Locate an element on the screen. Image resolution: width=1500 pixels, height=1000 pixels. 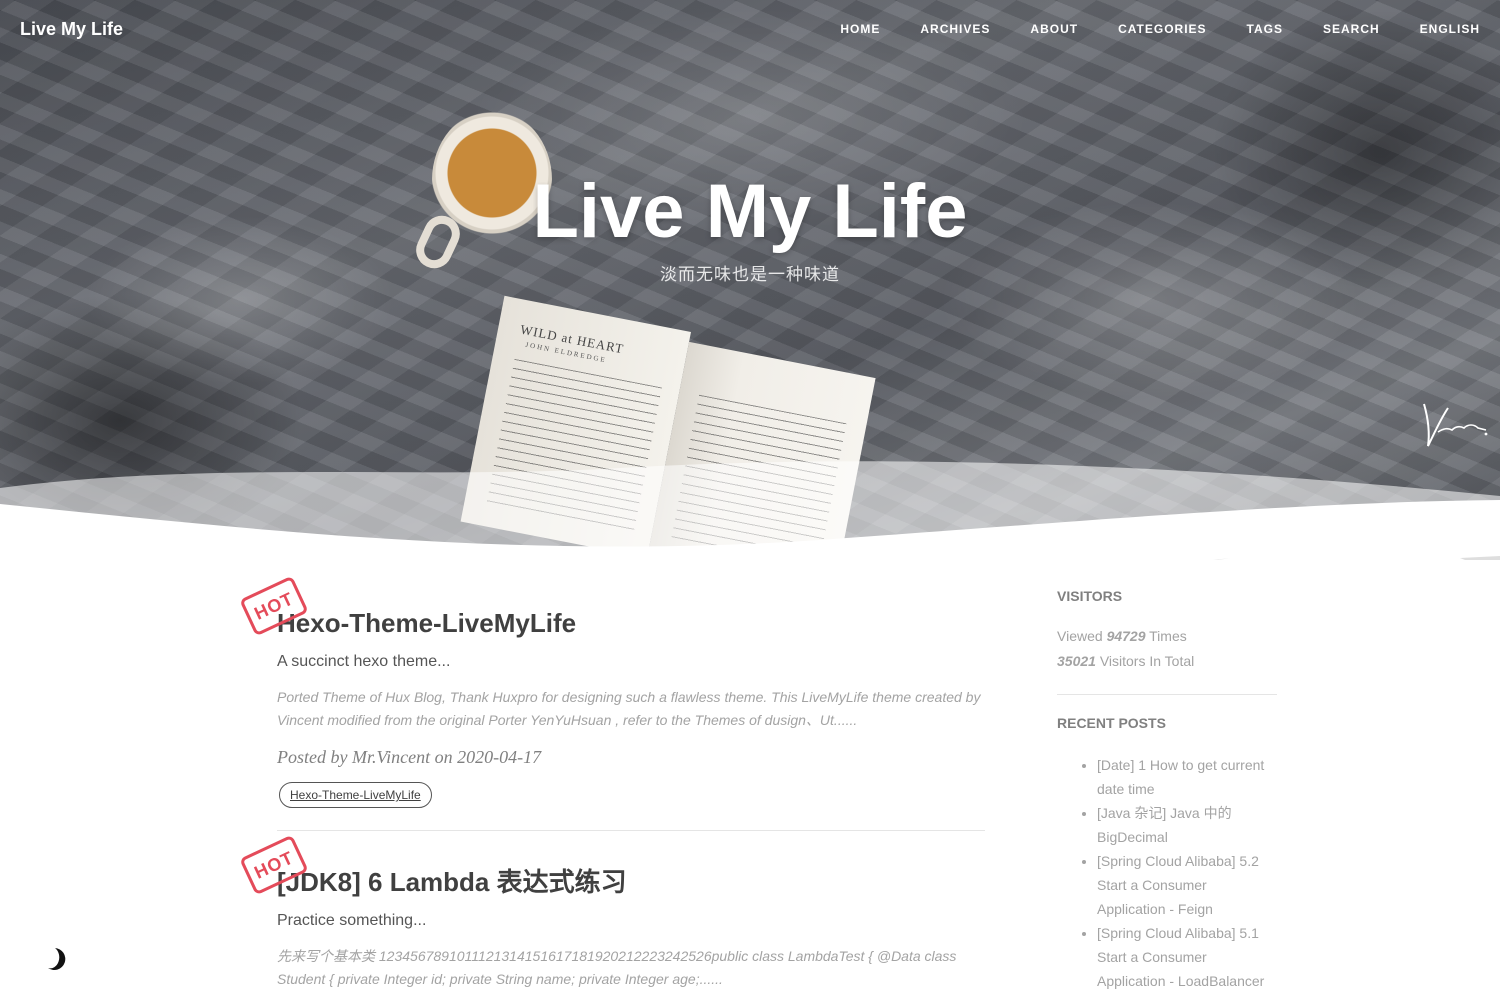
tag-chip: Hexo-Theme-LiveMyLife is located at coordinates (355, 795).